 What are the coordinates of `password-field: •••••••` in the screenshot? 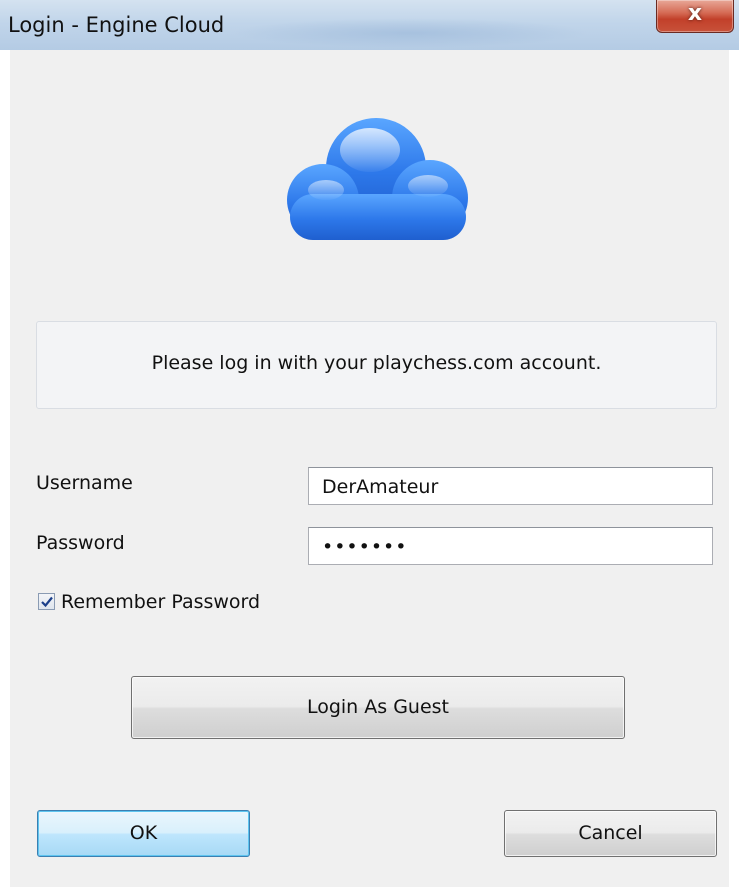 It's located at (510, 546).